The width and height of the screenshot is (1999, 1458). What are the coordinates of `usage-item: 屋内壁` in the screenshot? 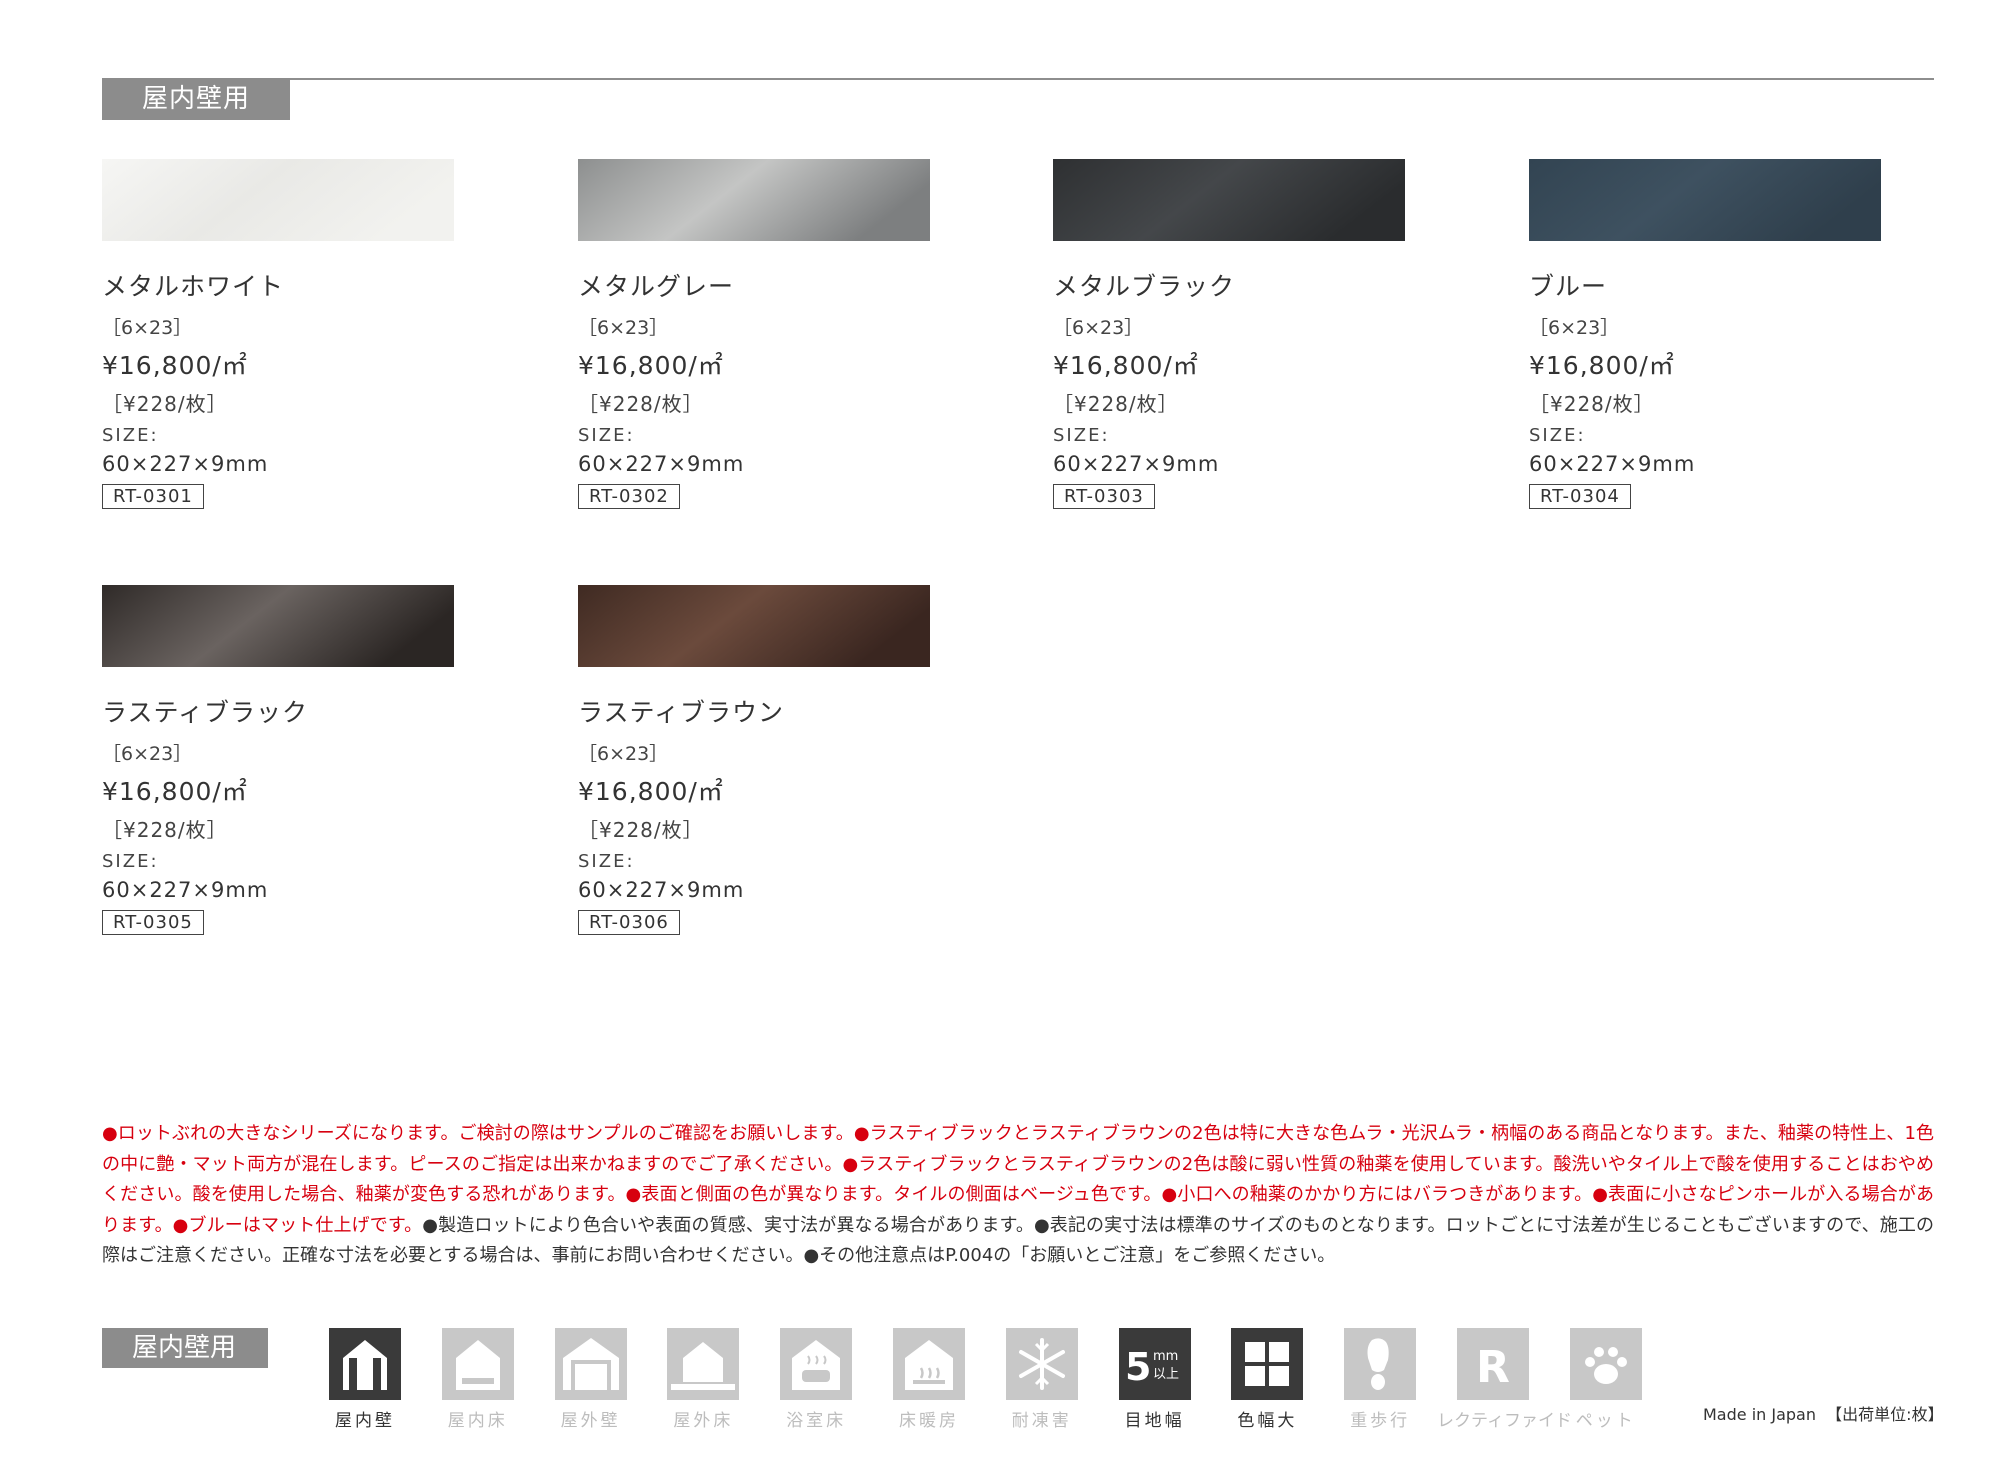 It's located at (365, 1379).